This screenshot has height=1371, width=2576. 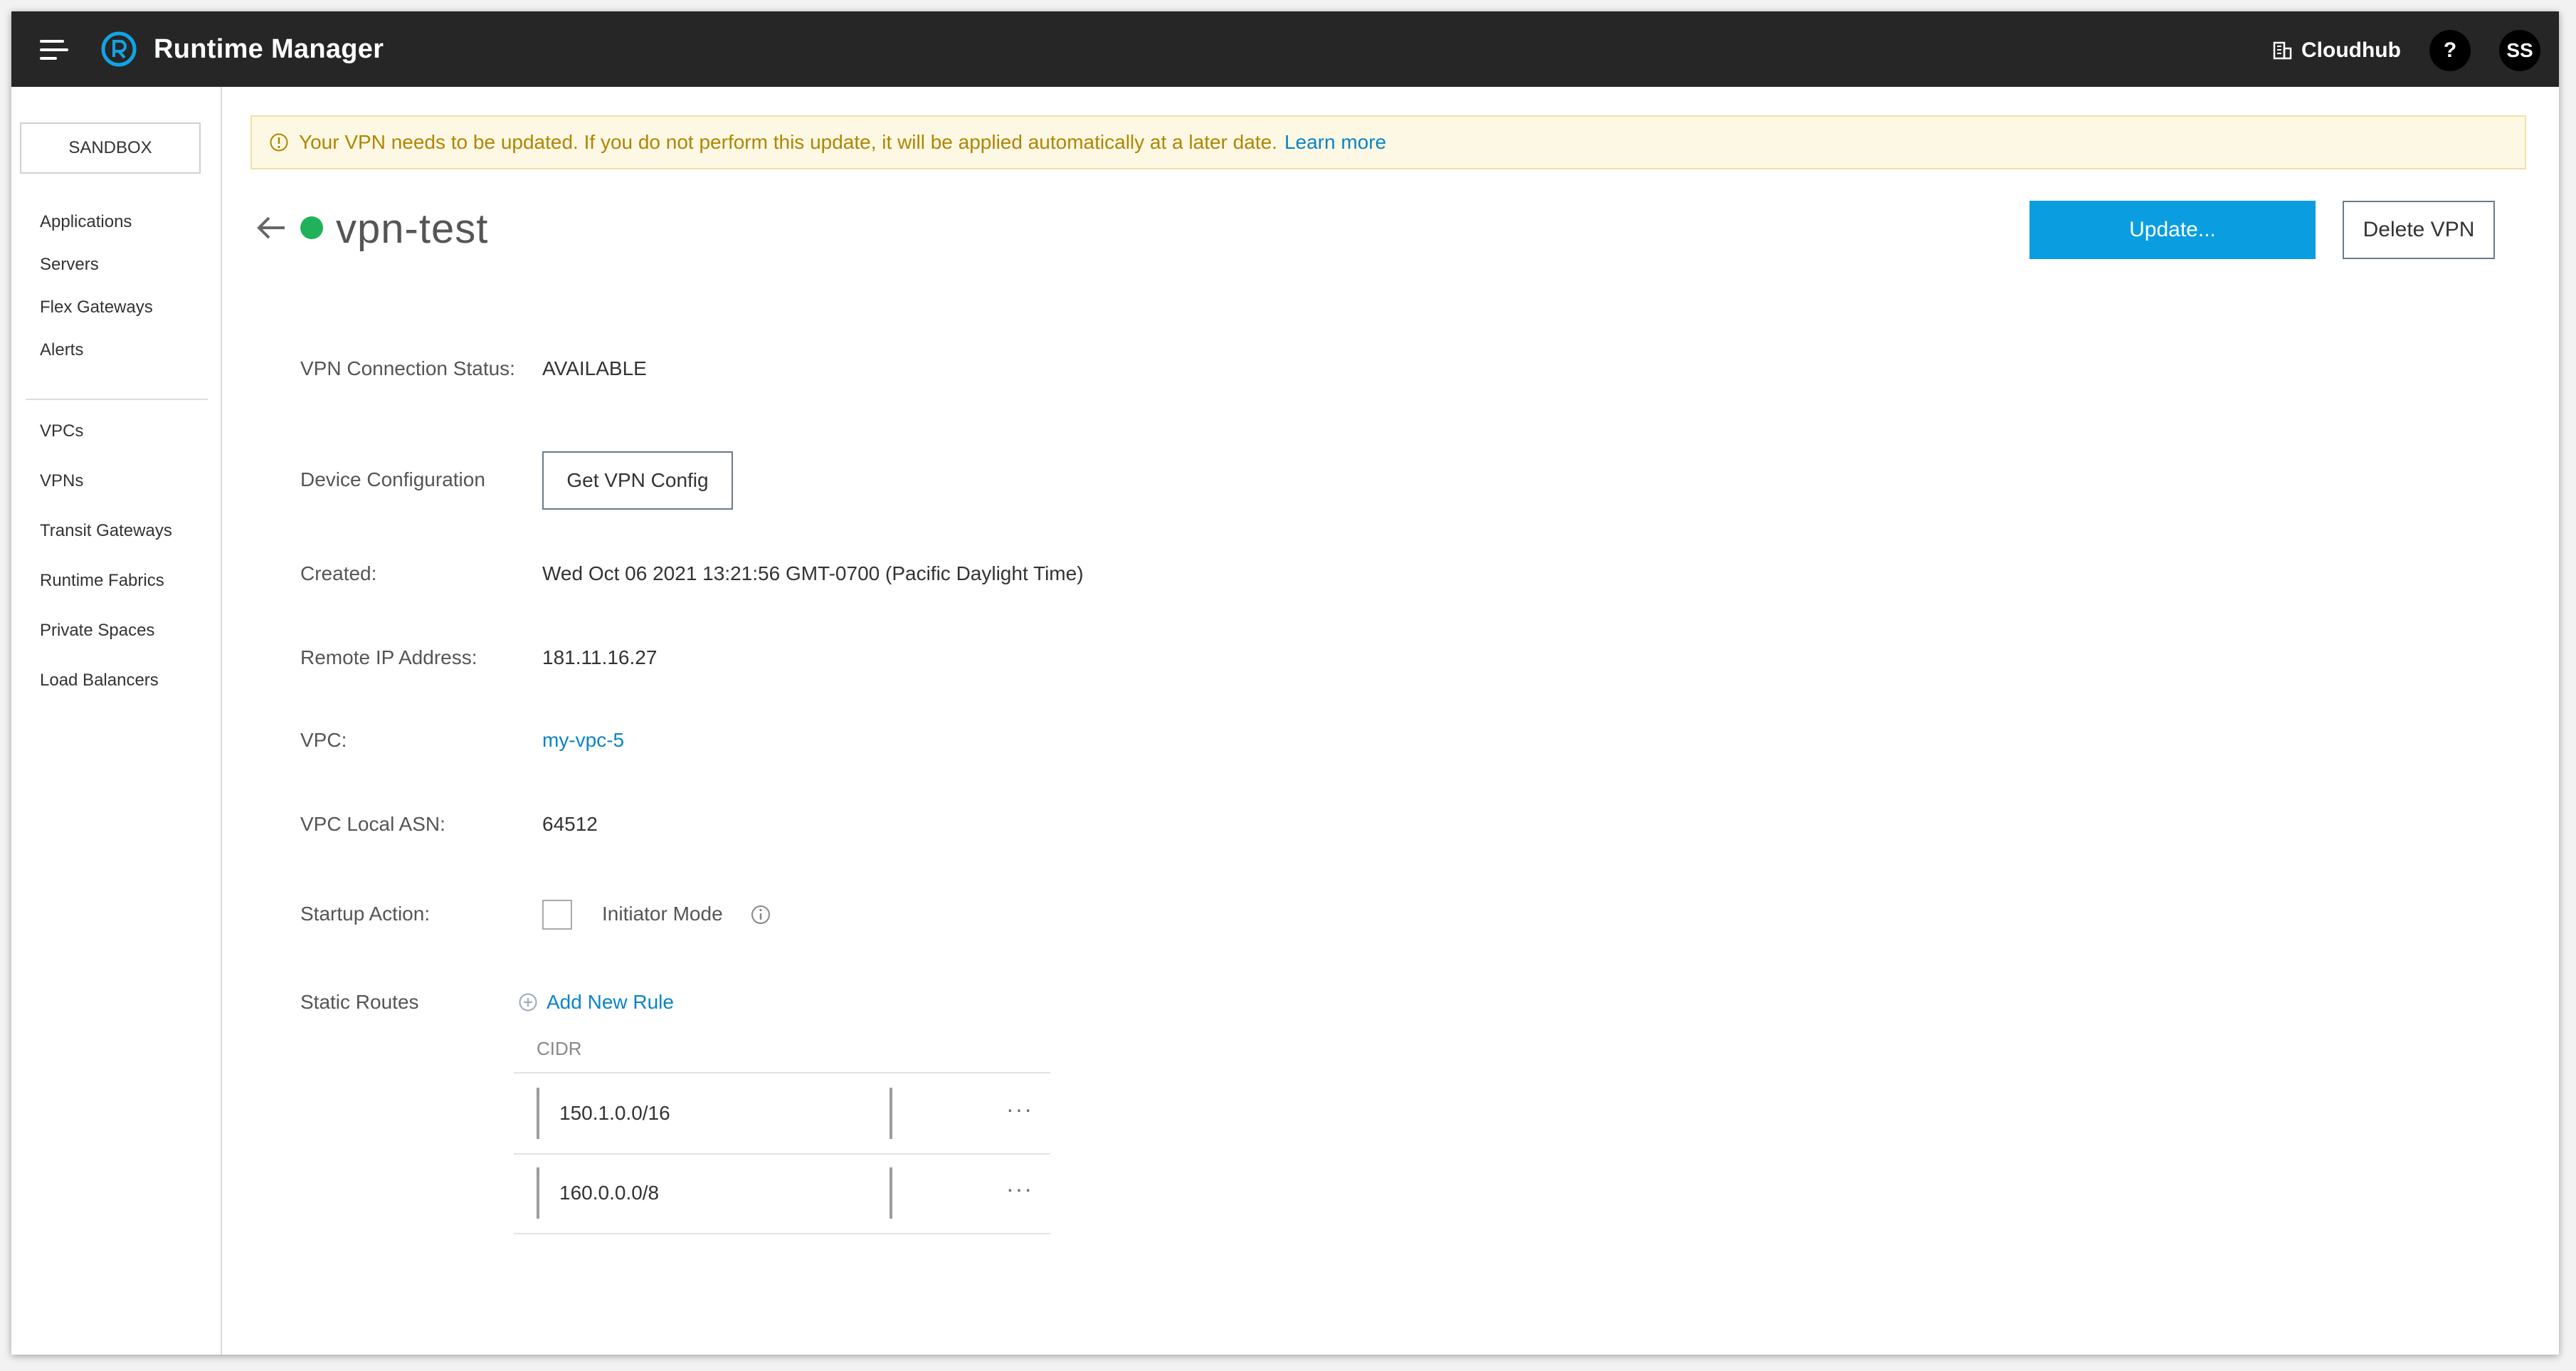 I want to click on hamburger-menu-icon, so click(x=56, y=50).